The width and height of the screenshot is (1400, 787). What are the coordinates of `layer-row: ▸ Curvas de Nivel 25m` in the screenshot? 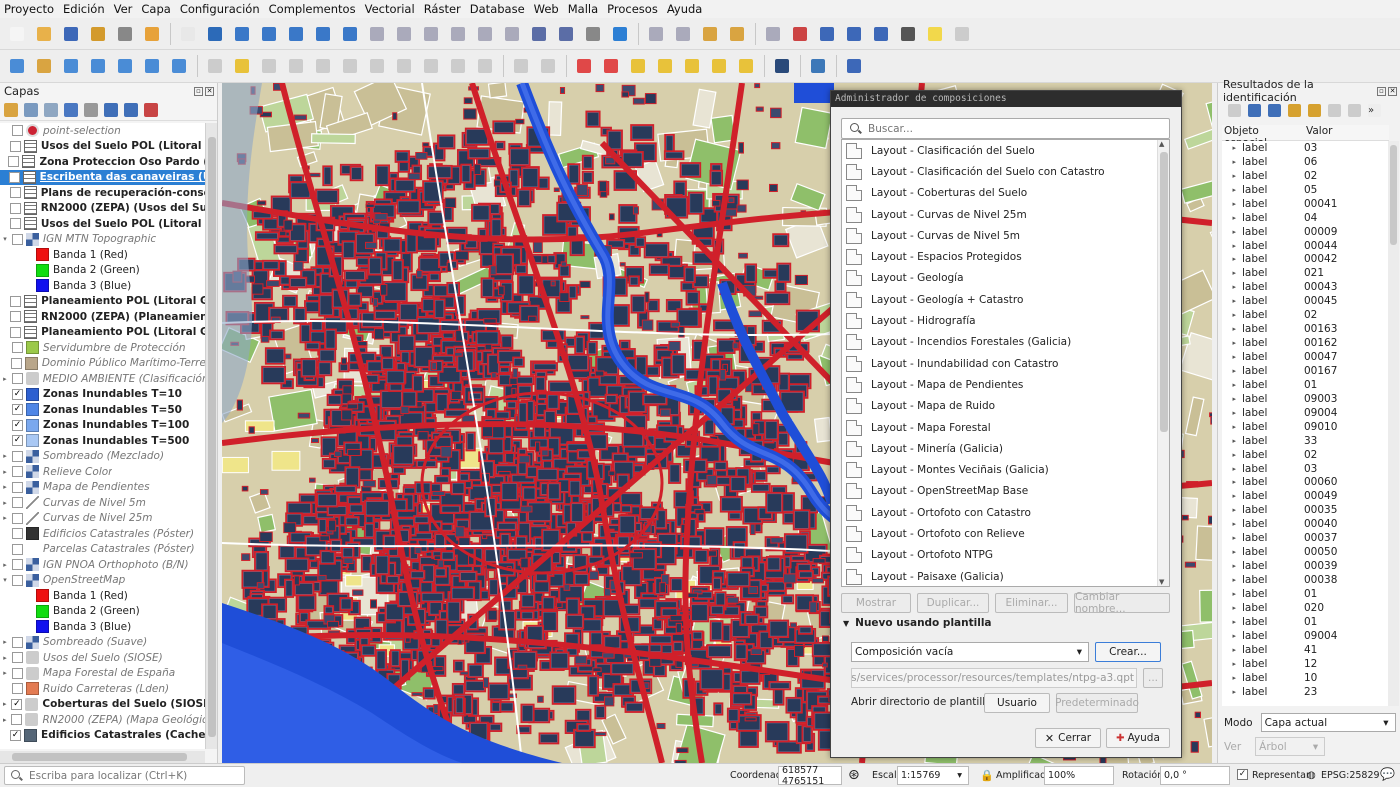 It's located at (102, 519).